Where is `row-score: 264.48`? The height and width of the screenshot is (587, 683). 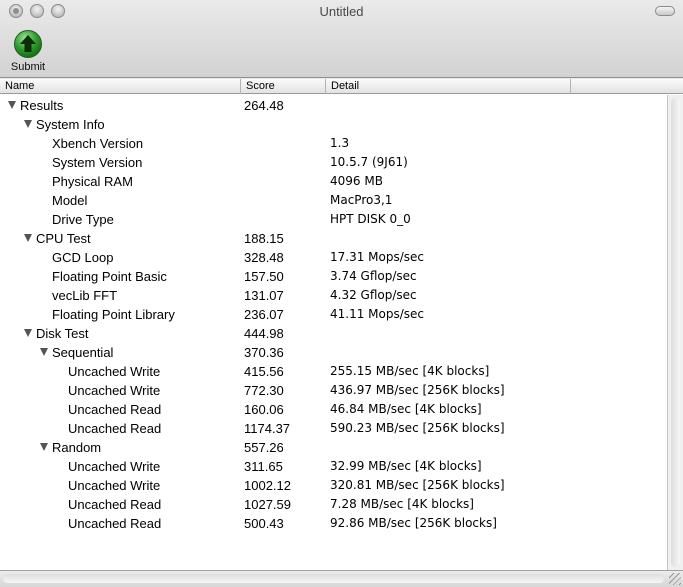
row-score: 264.48 is located at coordinates (264, 105).